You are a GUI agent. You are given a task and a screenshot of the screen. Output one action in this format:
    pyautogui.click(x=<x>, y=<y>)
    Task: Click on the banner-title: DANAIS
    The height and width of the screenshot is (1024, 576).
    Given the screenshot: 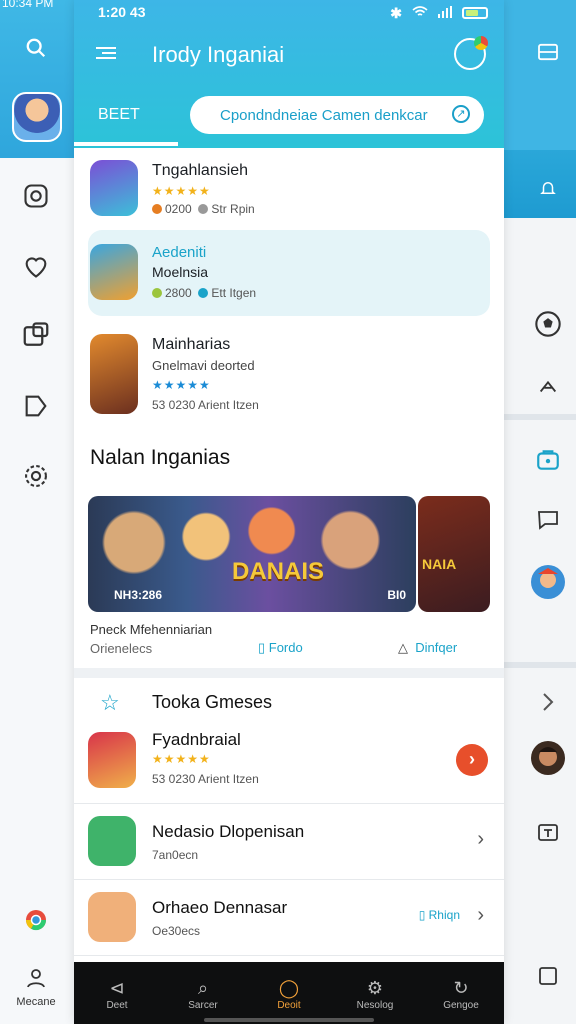 What is the action you would take?
    pyautogui.click(x=278, y=571)
    